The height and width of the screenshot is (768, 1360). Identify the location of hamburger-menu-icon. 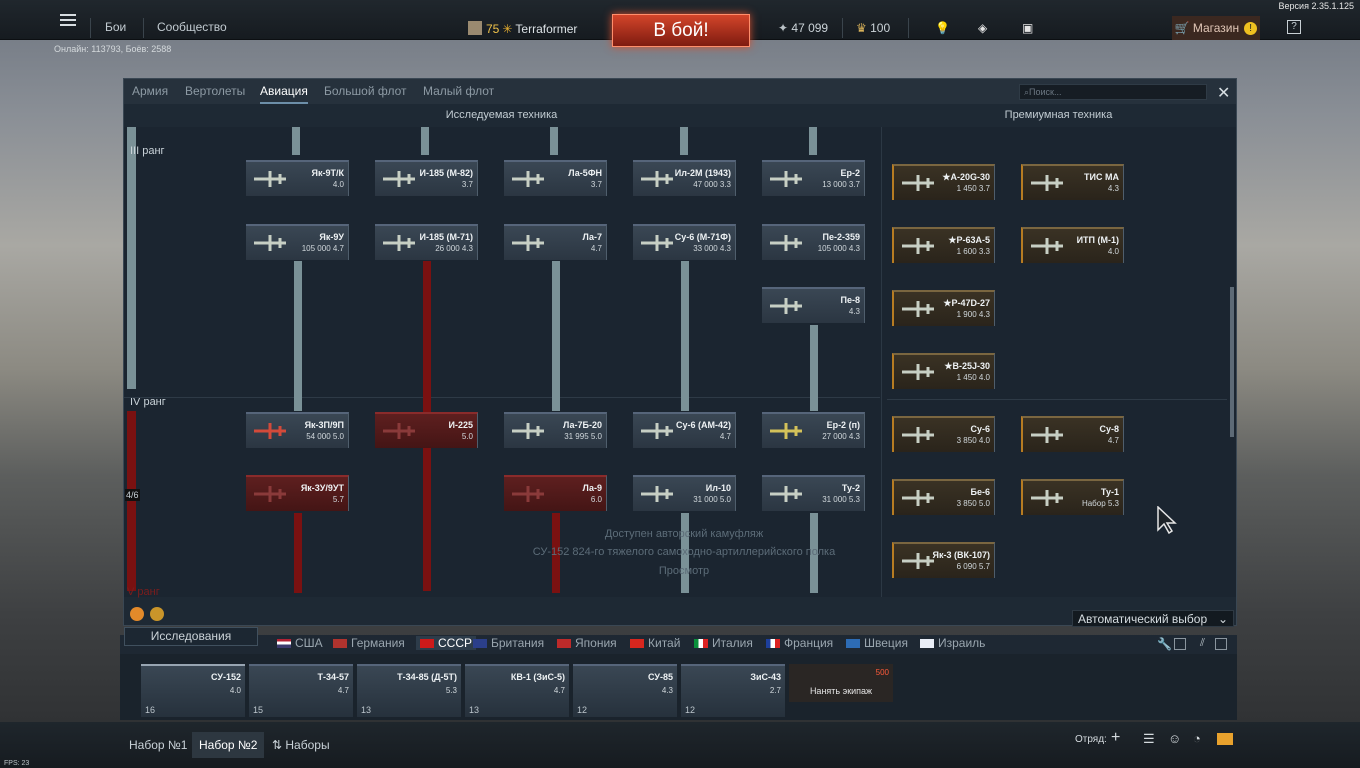
(68, 20).